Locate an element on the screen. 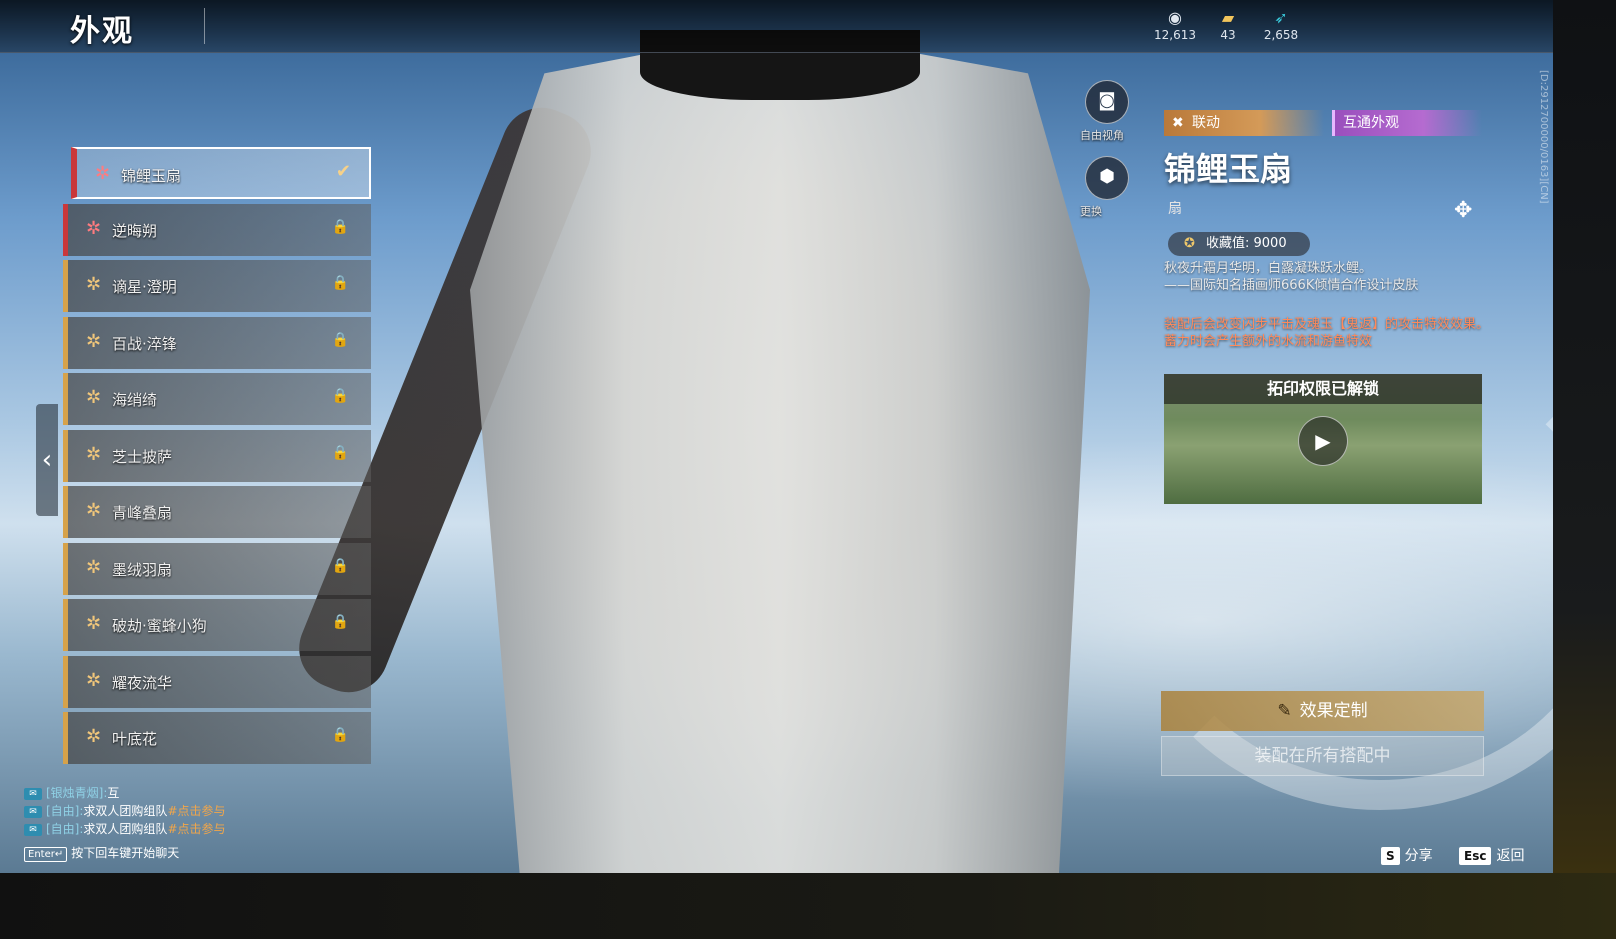 This screenshot has width=1616, height=939. preview-title: 拓印权限已解锁 is located at coordinates (1323, 389).